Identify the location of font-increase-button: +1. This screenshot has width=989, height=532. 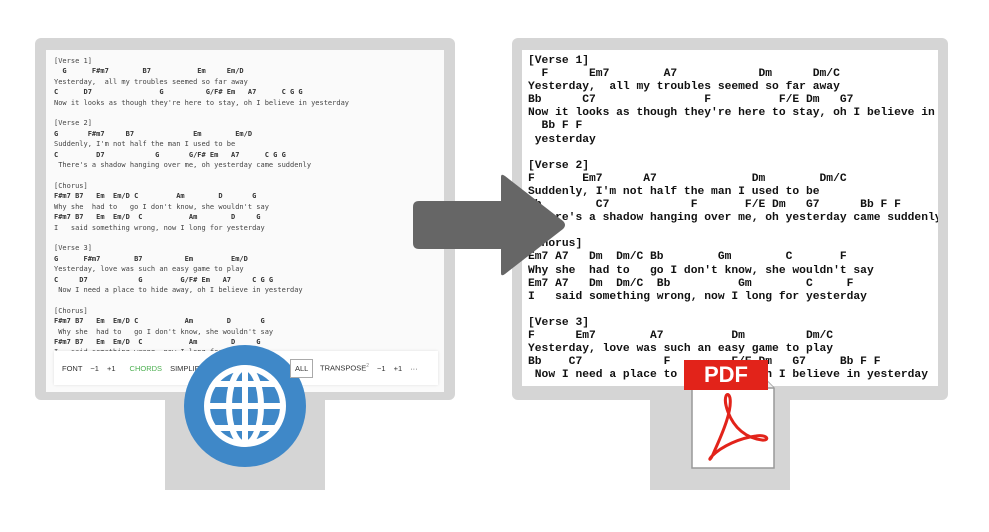
(111, 368).